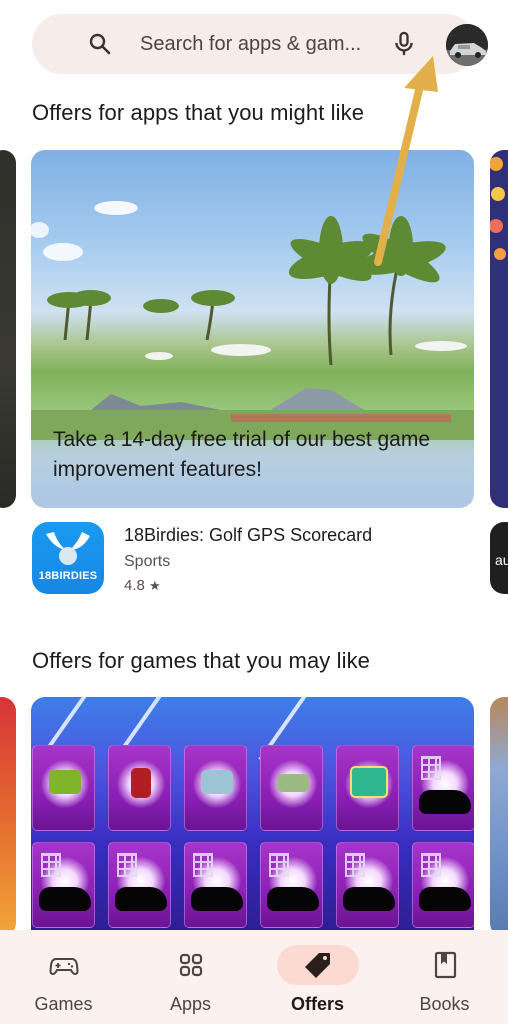 Image resolution: width=508 pixels, height=1024 pixels. I want to click on next-app-icon: au, so click(499, 558).